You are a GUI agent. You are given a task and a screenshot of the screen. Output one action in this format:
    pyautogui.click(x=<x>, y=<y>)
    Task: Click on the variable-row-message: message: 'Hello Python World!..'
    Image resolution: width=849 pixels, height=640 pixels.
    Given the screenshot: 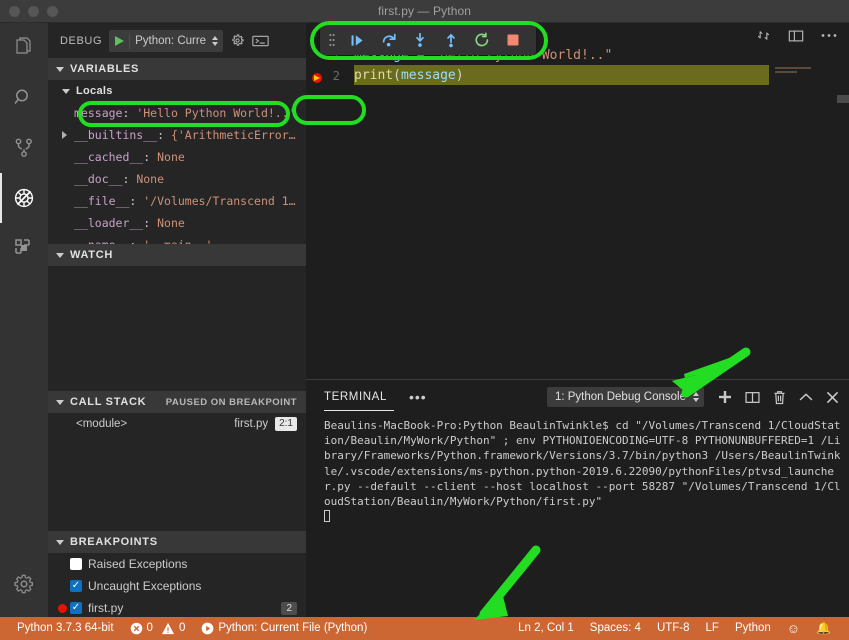 What is the action you would take?
    pyautogui.click(x=177, y=113)
    